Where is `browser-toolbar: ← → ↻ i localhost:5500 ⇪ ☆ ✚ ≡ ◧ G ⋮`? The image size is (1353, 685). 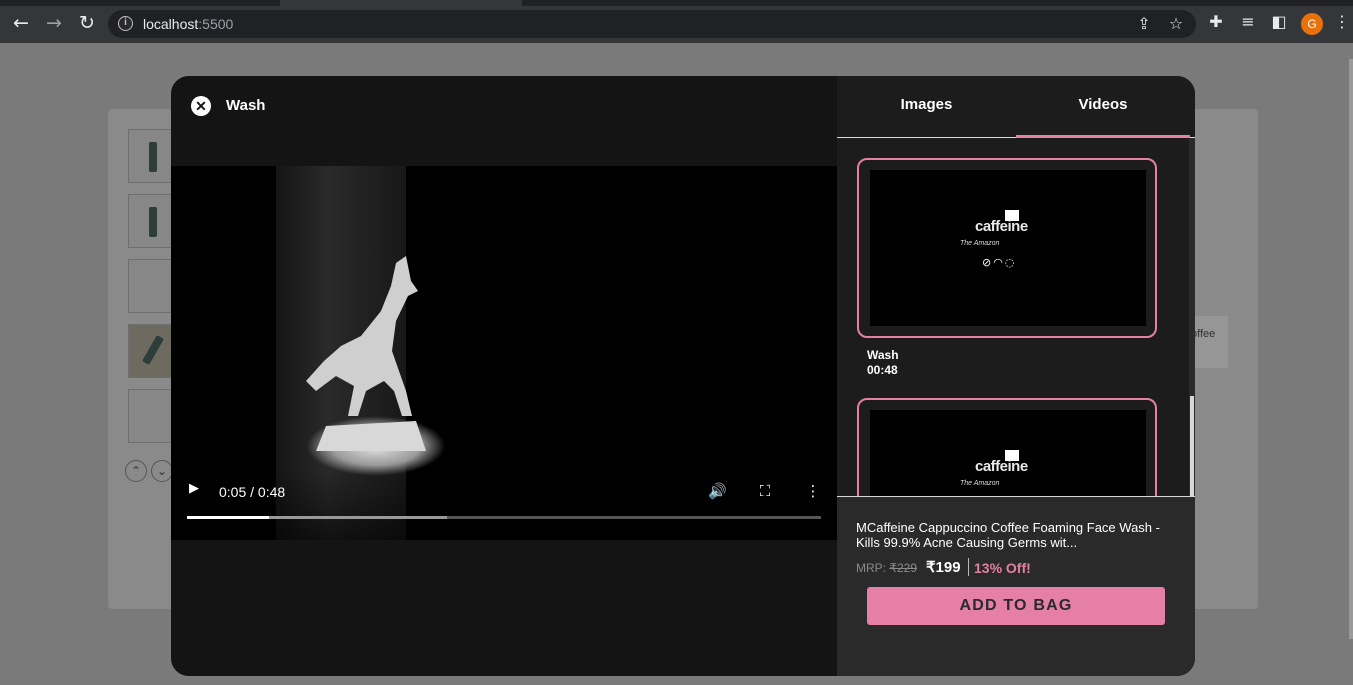 browser-toolbar: ← → ↻ i localhost:5500 ⇪ ☆ ✚ ≡ ◧ G ⋮ is located at coordinates (676, 21).